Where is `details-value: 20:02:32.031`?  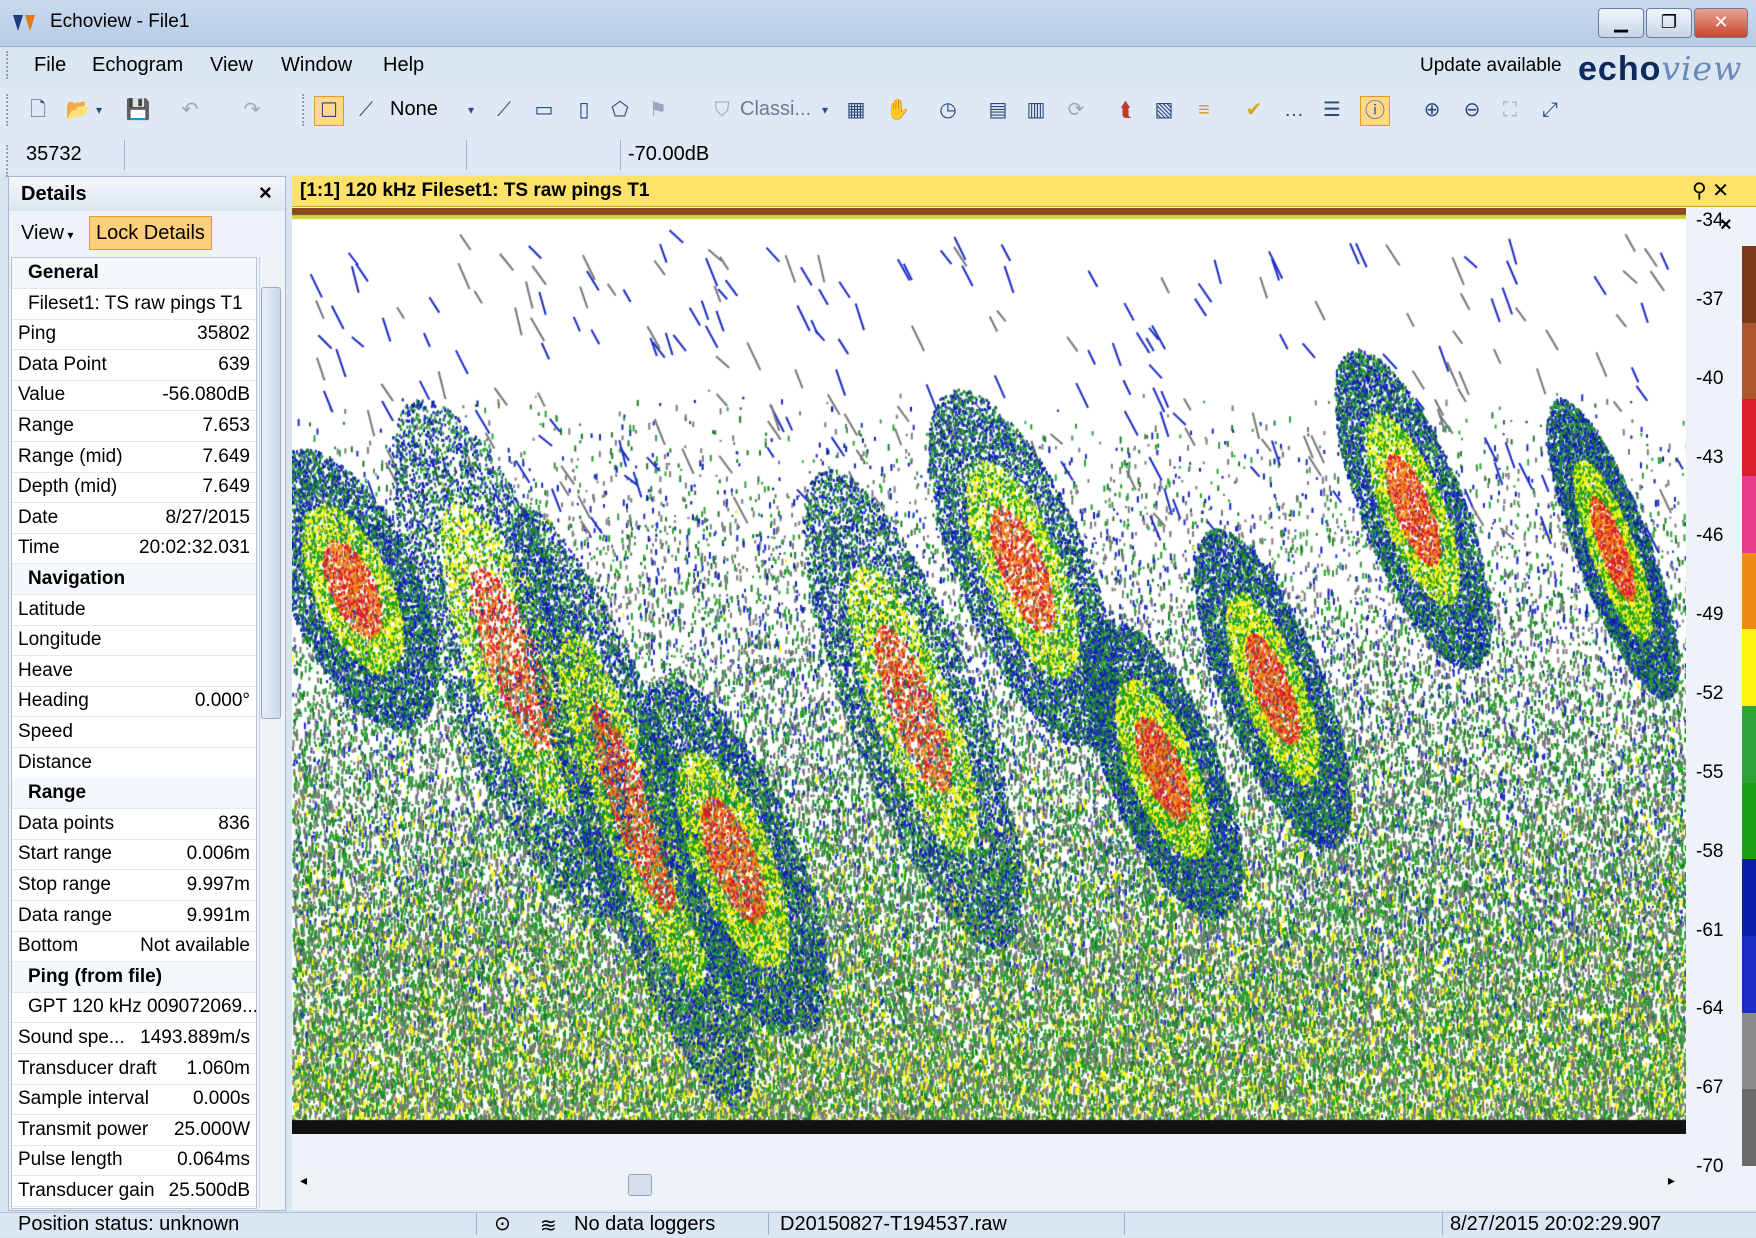
details-value: 20:02:32.031 is located at coordinates (194, 548).